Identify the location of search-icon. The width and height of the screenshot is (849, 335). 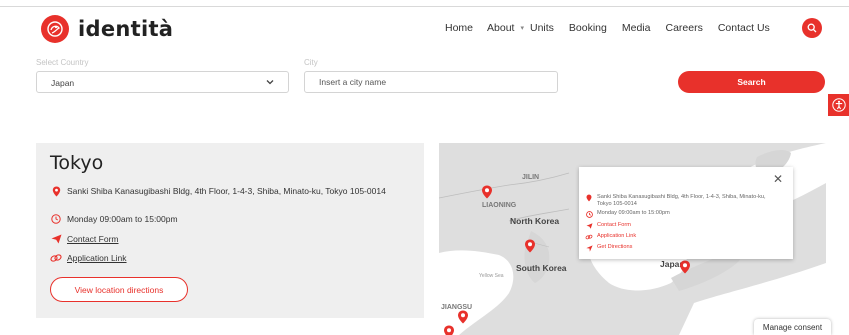
(812, 28).